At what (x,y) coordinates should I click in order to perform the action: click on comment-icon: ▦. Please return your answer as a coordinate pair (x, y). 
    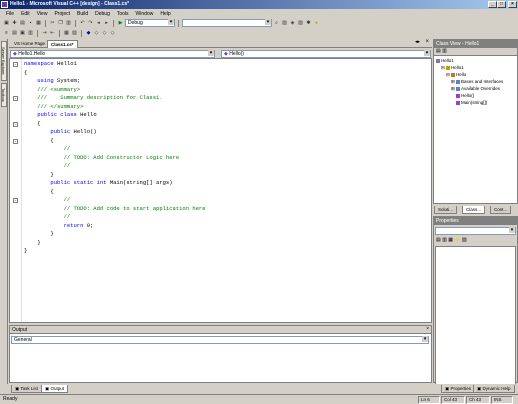
    Looking at the image, I should click on (66, 33).